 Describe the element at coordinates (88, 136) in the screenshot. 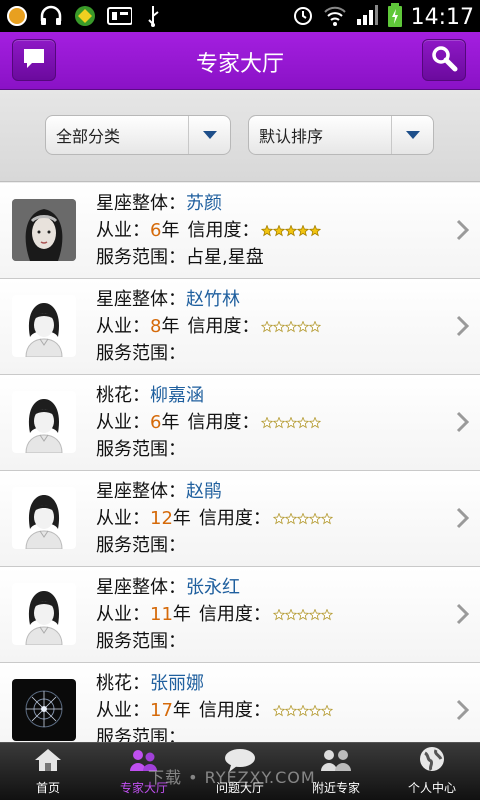

I see `category-select-label: 全部分类` at that location.